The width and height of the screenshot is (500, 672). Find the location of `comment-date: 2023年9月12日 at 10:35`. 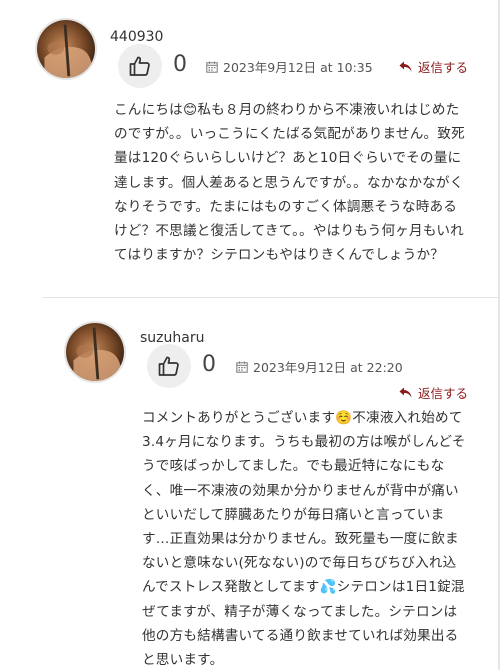

comment-date: 2023年9月12日 at 10:35 is located at coordinates (289, 66).